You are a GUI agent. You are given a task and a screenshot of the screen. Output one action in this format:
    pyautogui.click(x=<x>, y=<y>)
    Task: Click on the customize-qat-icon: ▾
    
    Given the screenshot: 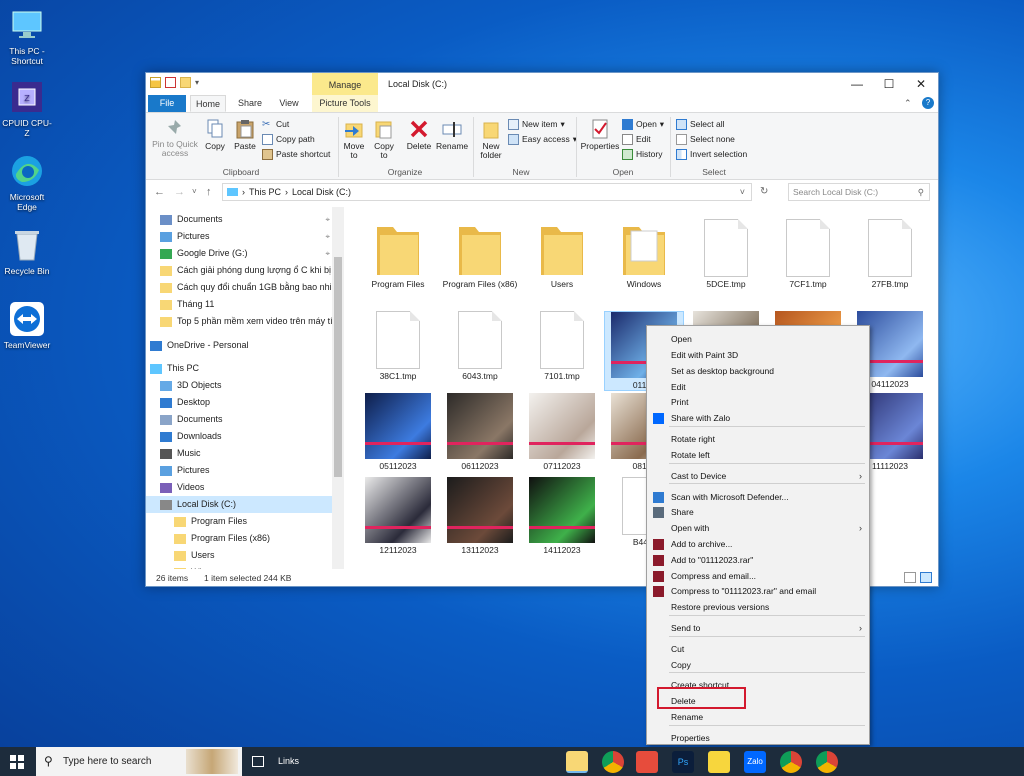 What is the action you would take?
    pyautogui.click(x=200, y=82)
    